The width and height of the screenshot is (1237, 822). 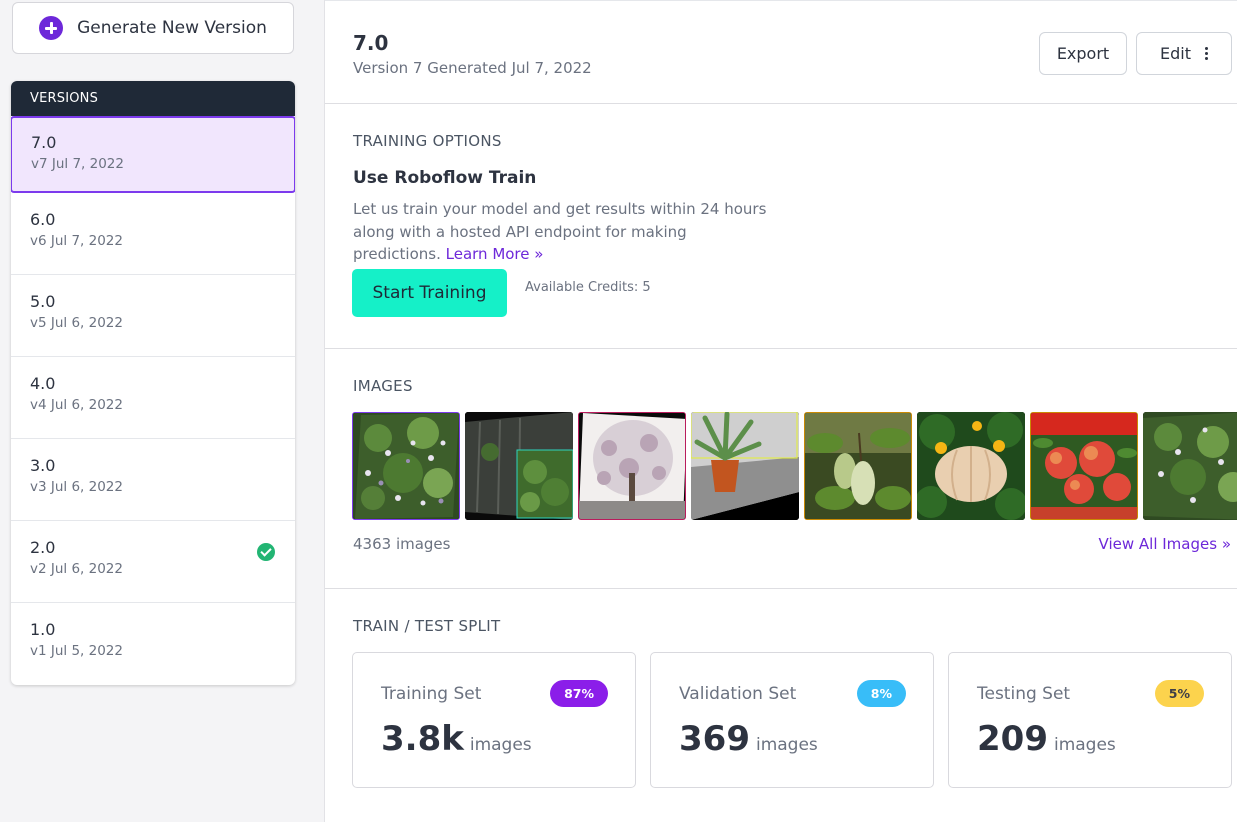 What do you see at coordinates (43, 383) in the screenshot?
I see `version-number: 4.0` at bounding box center [43, 383].